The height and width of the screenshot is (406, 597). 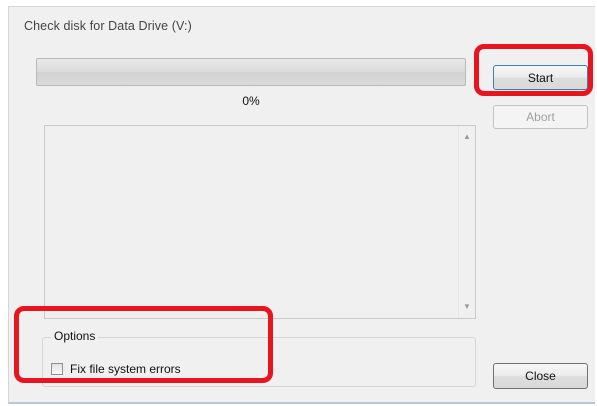 I want to click on progress-percent: 0%, so click(x=251, y=101).